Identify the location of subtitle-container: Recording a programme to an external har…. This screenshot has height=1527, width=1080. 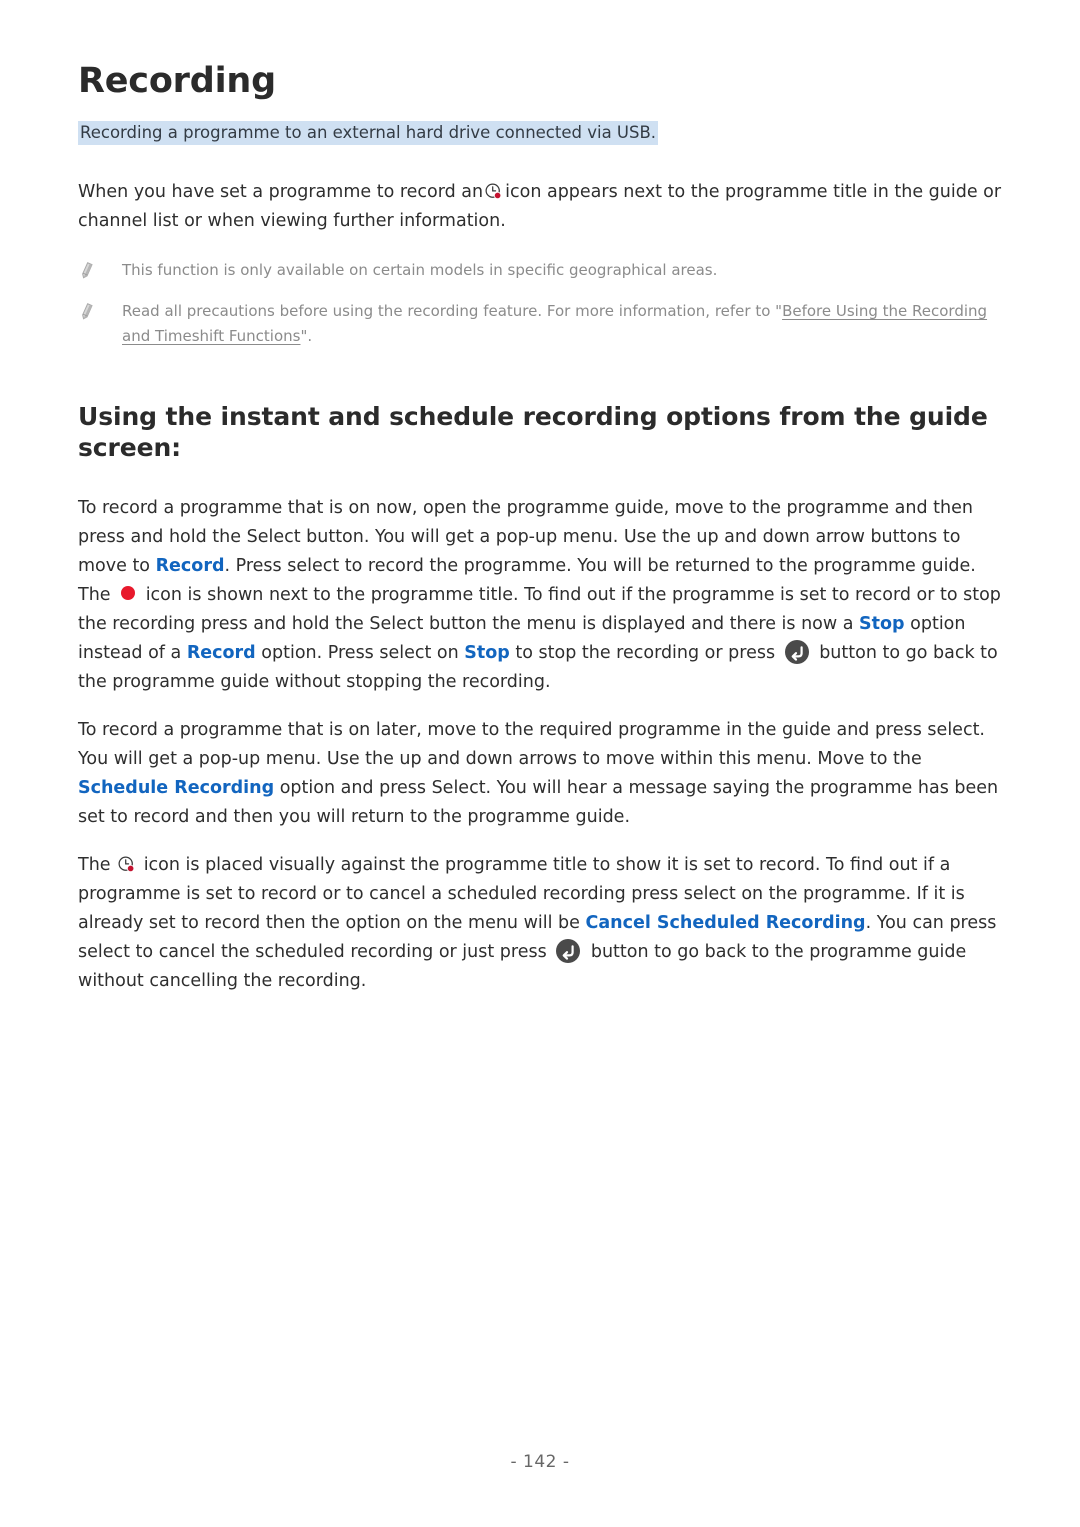
(543, 133).